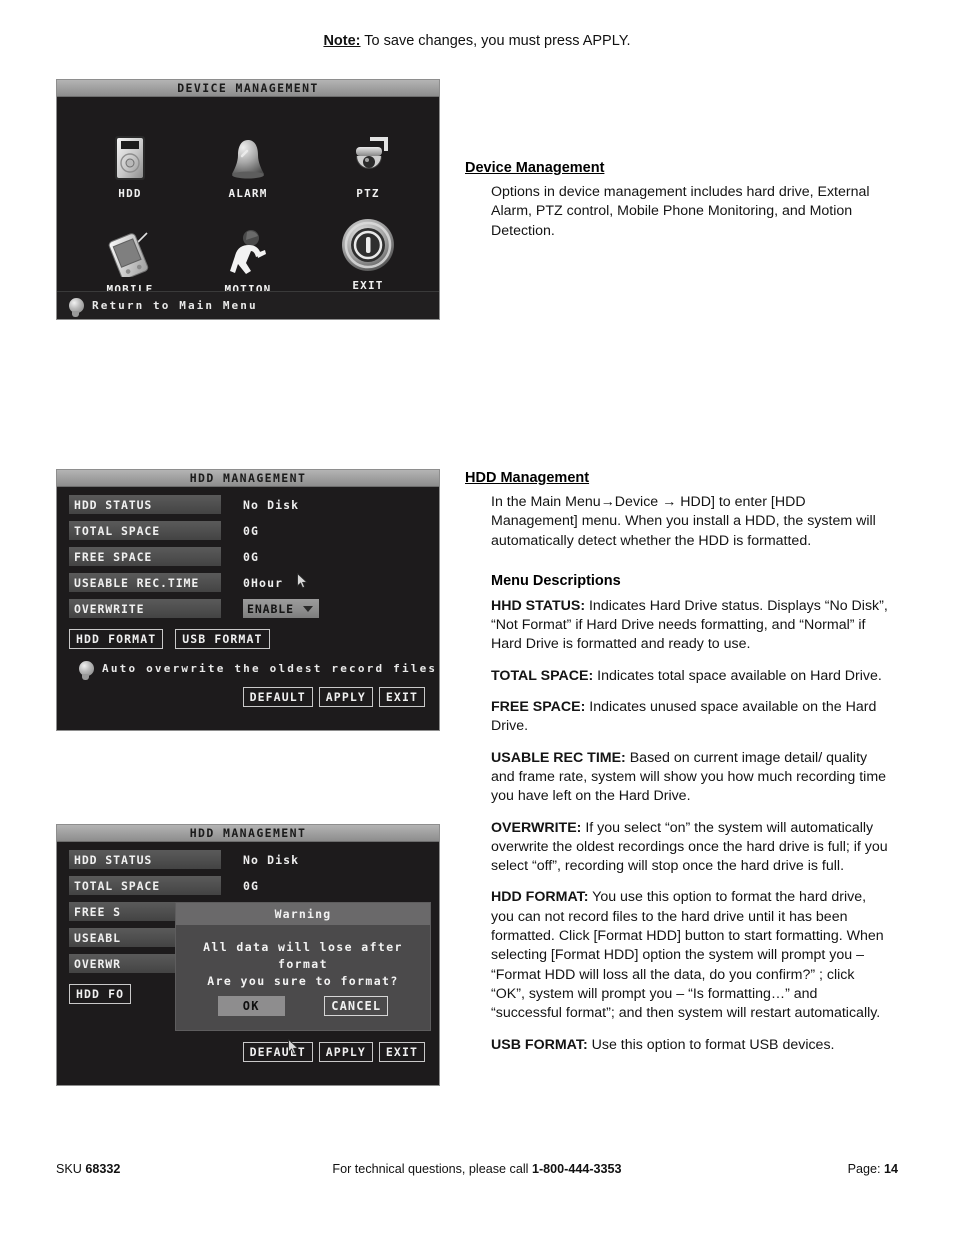  Describe the element at coordinates (145, 582) in the screenshot. I see `hdd-row-useable-rec-time-key: USEABLE REC.TIME` at that location.